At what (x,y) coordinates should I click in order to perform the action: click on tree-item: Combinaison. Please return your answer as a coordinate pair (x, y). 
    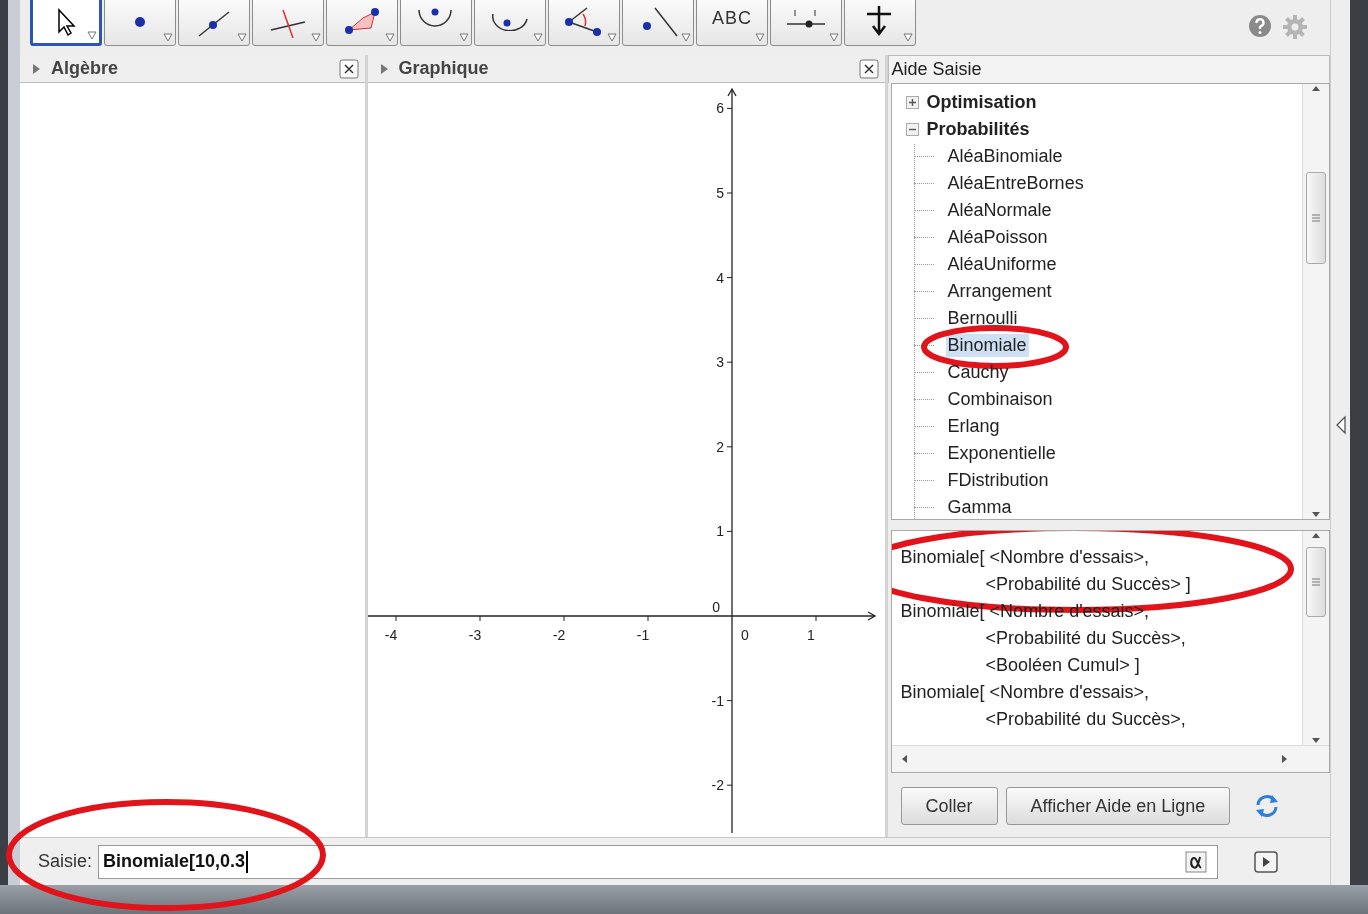
    Looking at the image, I should click on (1000, 399).